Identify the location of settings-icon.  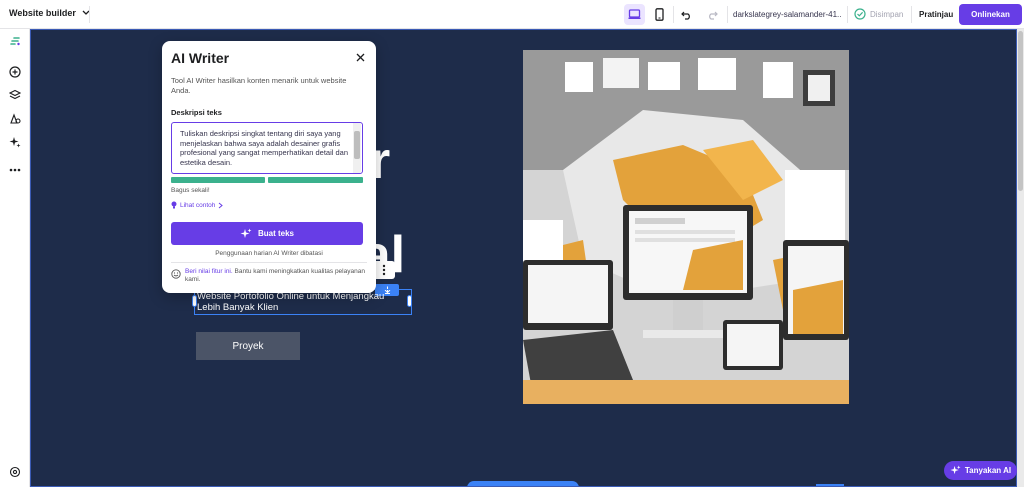
(15, 472).